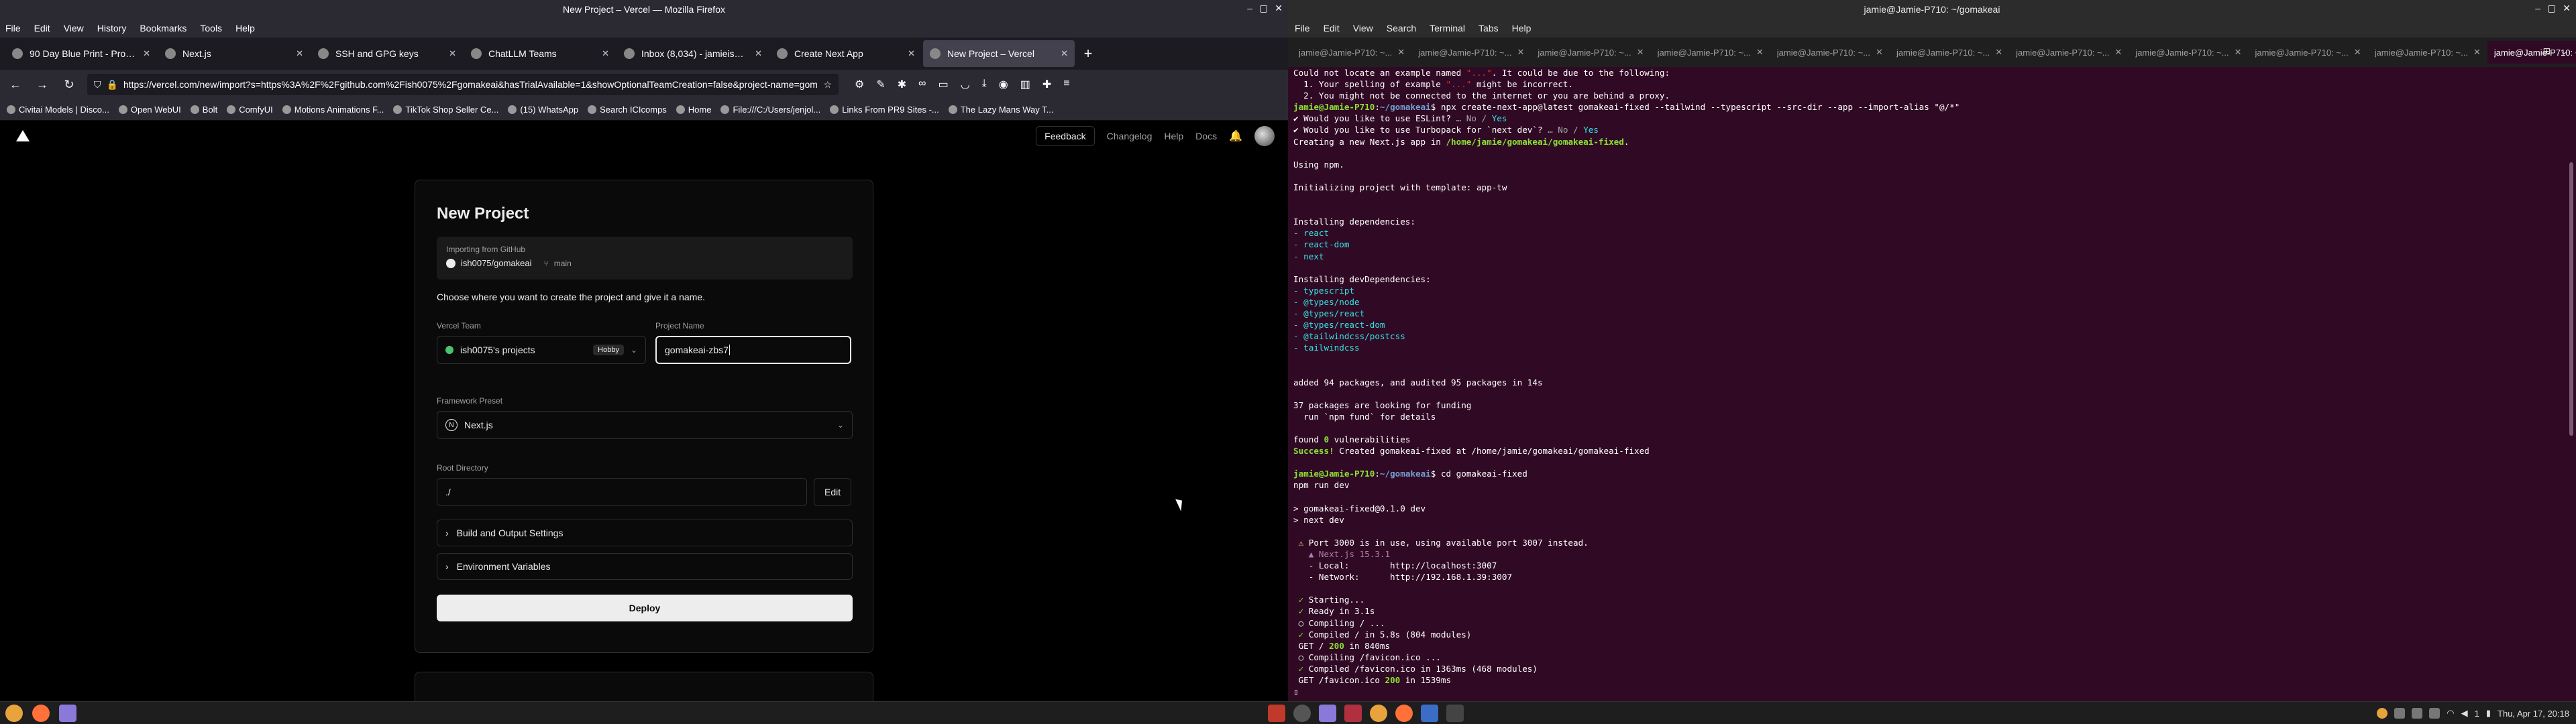 The image size is (2576, 724). I want to click on feedback-button: Feedback, so click(1065, 136).